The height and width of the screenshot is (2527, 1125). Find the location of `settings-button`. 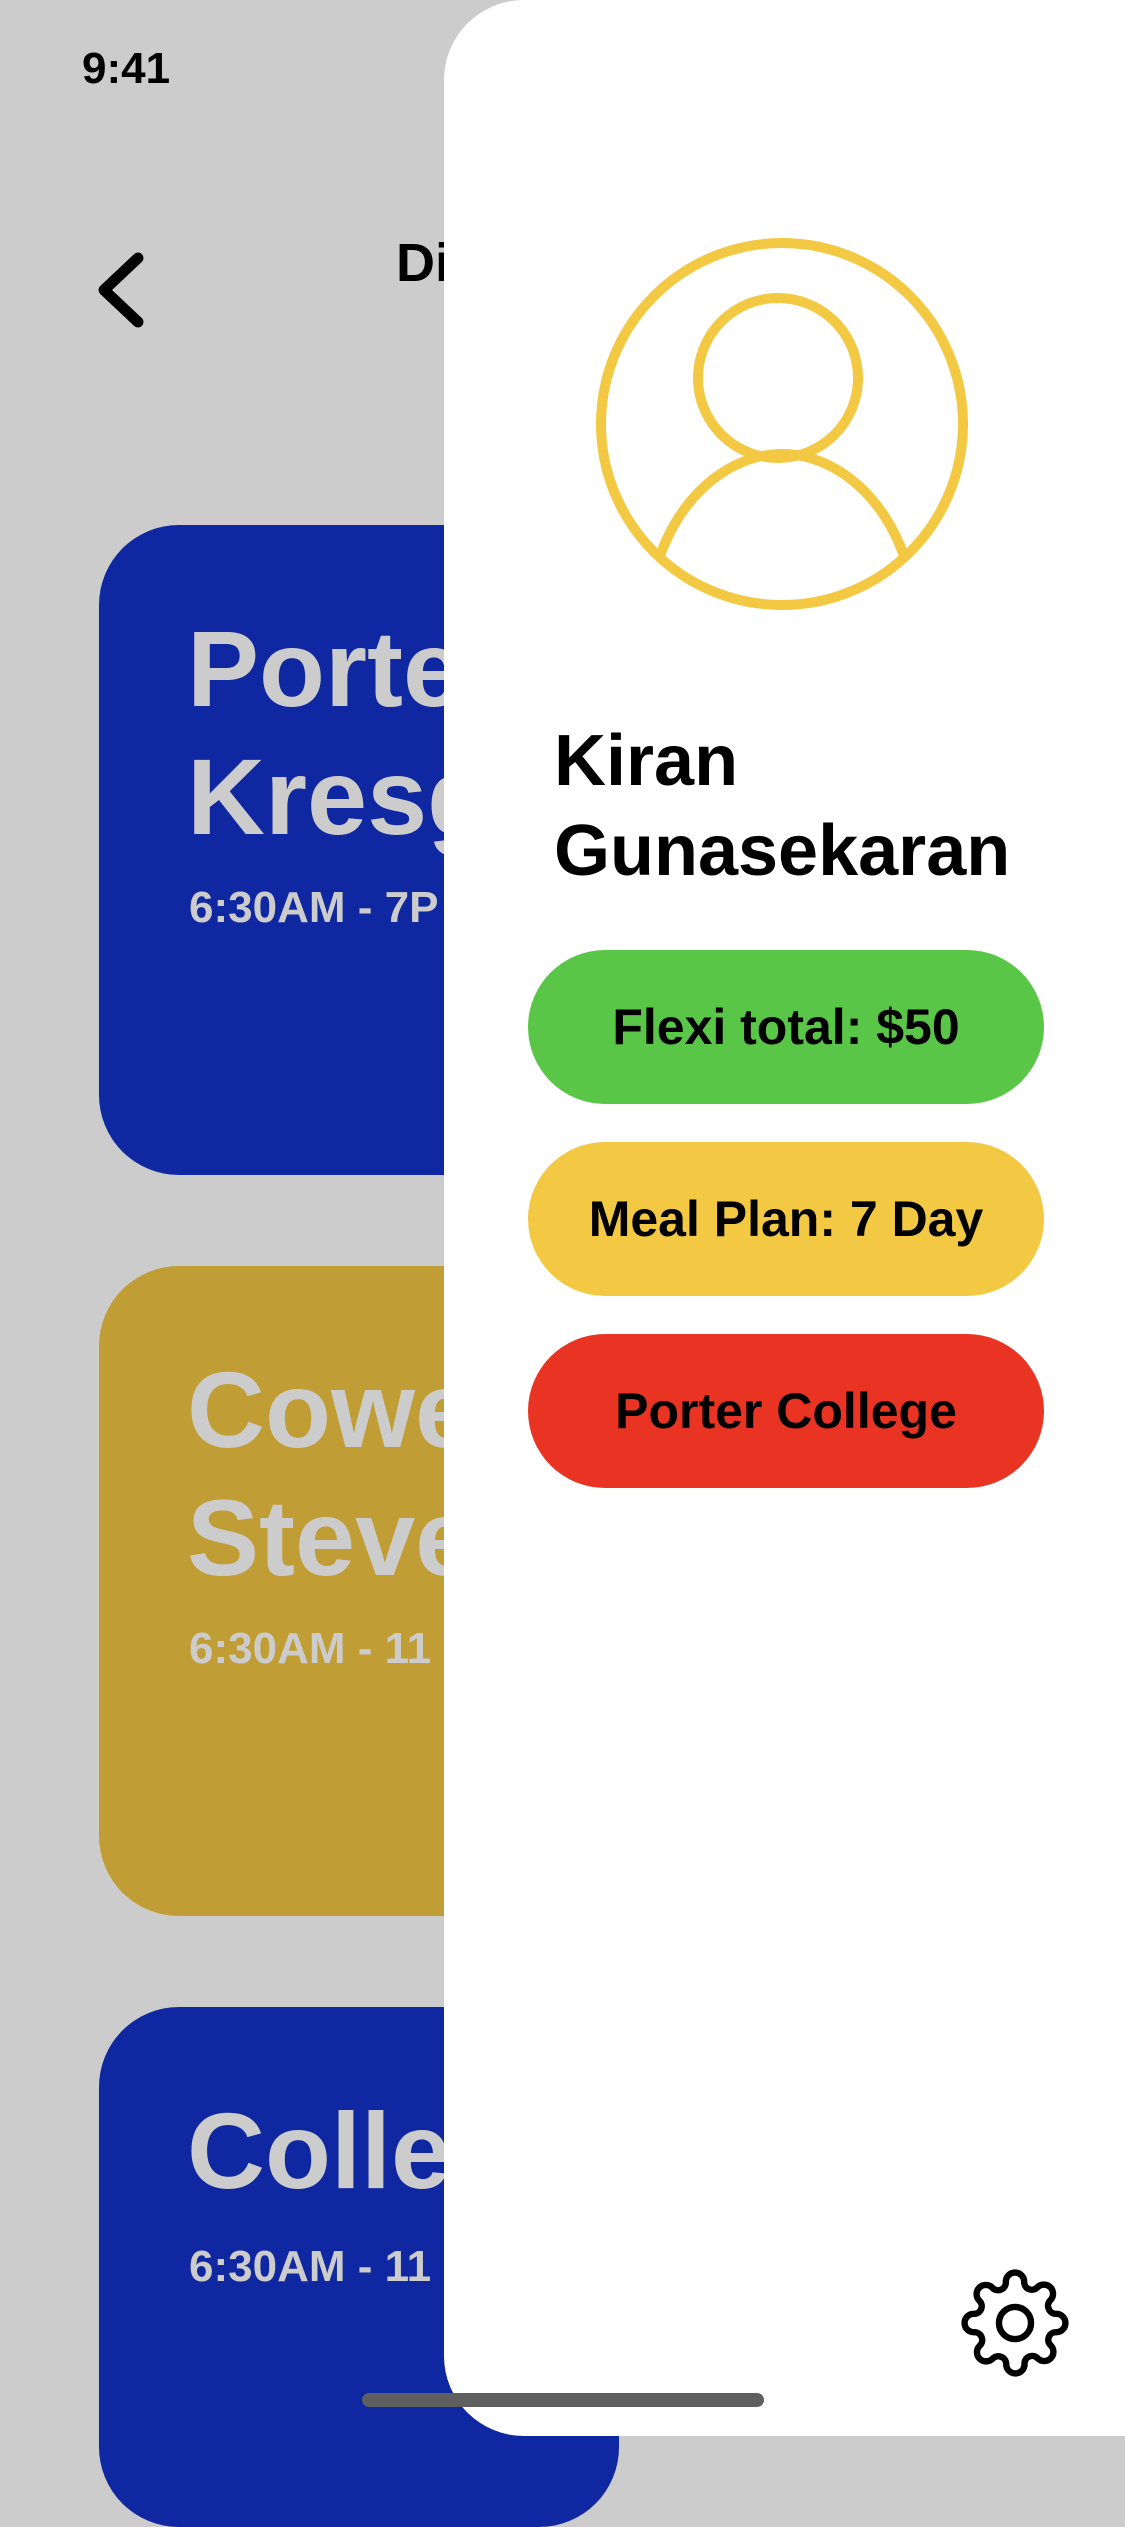

settings-button is located at coordinates (1015, 2323).